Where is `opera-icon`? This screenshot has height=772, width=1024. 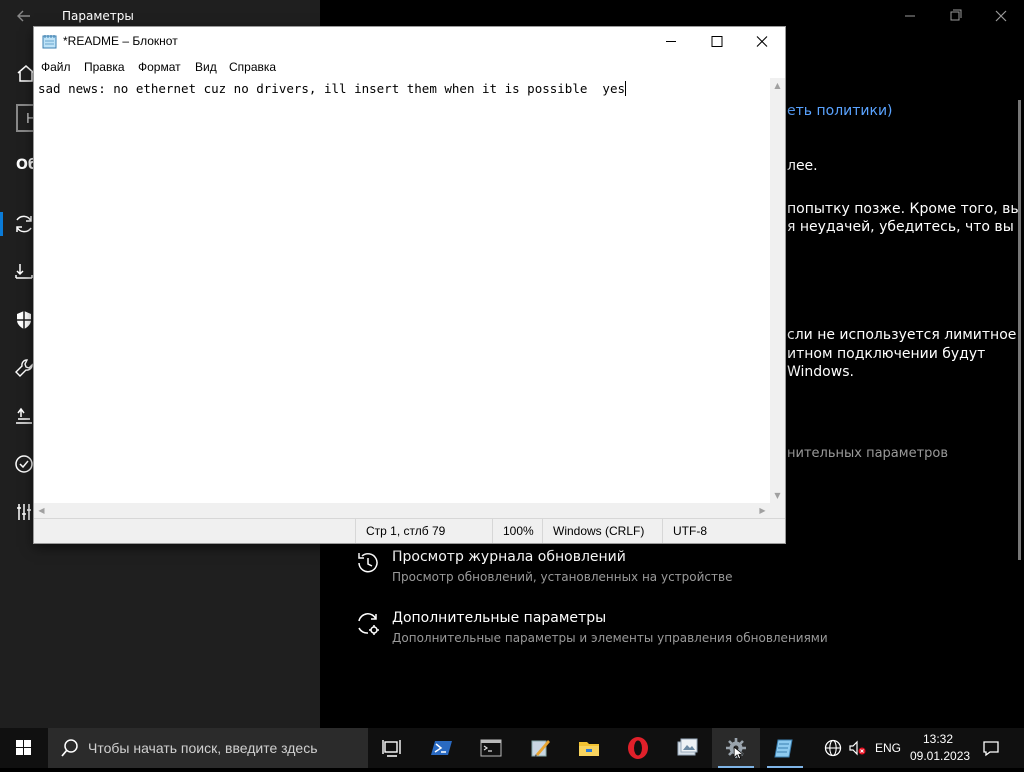
opera-icon is located at coordinates (638, 748).